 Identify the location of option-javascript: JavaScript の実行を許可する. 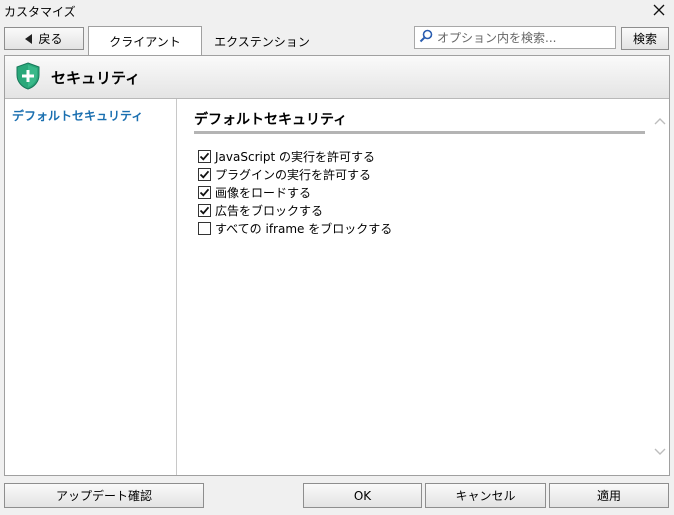
(295, 156).